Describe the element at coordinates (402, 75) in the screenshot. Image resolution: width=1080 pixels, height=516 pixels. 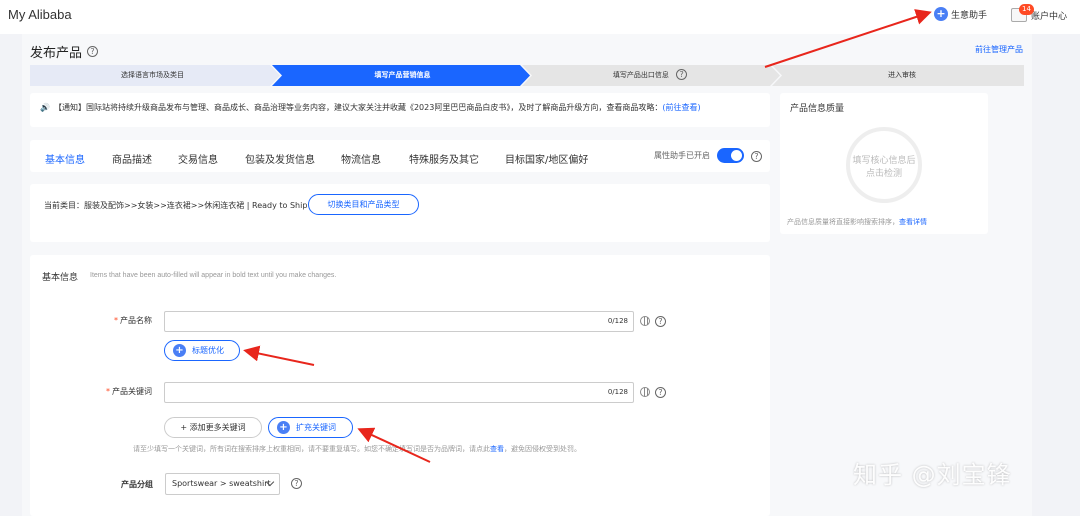
I see `step-2: 填写产品营销信息` at that location.